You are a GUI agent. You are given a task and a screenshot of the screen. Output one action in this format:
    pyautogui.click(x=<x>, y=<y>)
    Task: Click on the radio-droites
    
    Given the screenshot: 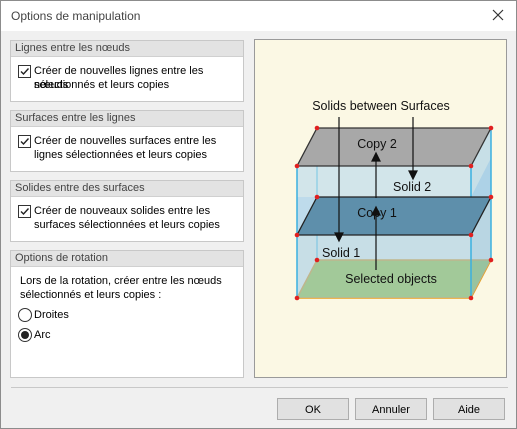 What is the action you would take?
    pyautogui.click(x=25, y=315)
    